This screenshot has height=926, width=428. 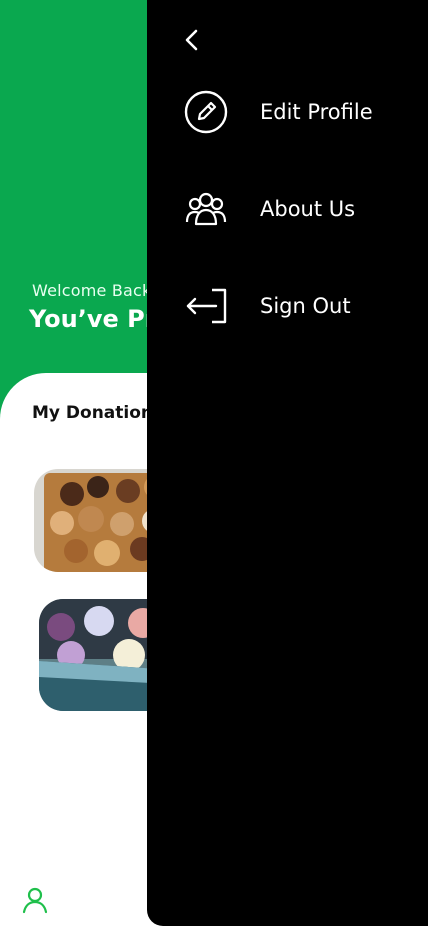 I want to click on menu-item-label: Edit Profile, so click(x=316, y=112).